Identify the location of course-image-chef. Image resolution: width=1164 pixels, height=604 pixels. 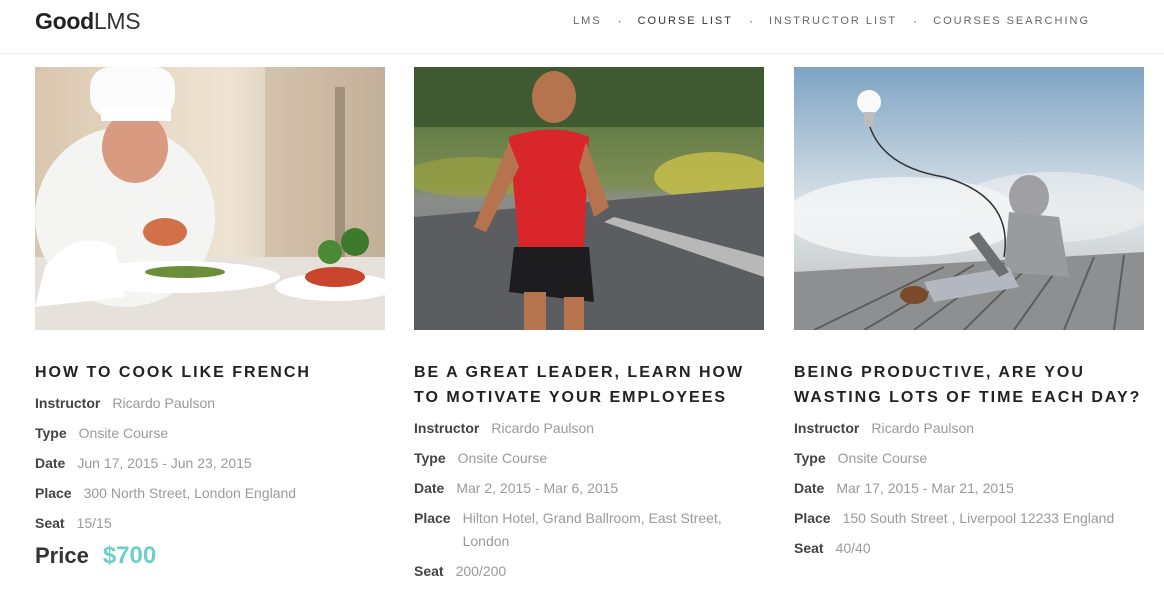
(210, 198).